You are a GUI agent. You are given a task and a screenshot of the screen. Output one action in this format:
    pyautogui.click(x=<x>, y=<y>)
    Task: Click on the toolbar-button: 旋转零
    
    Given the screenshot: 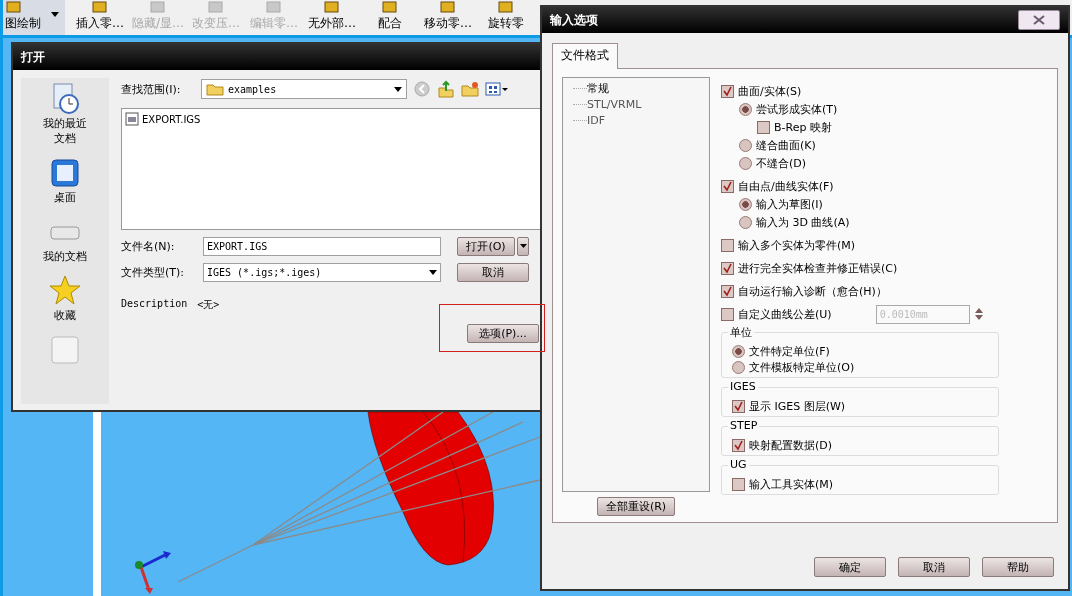 What is the action you would take?
    pyautogui.click(x=506, y=17)
    